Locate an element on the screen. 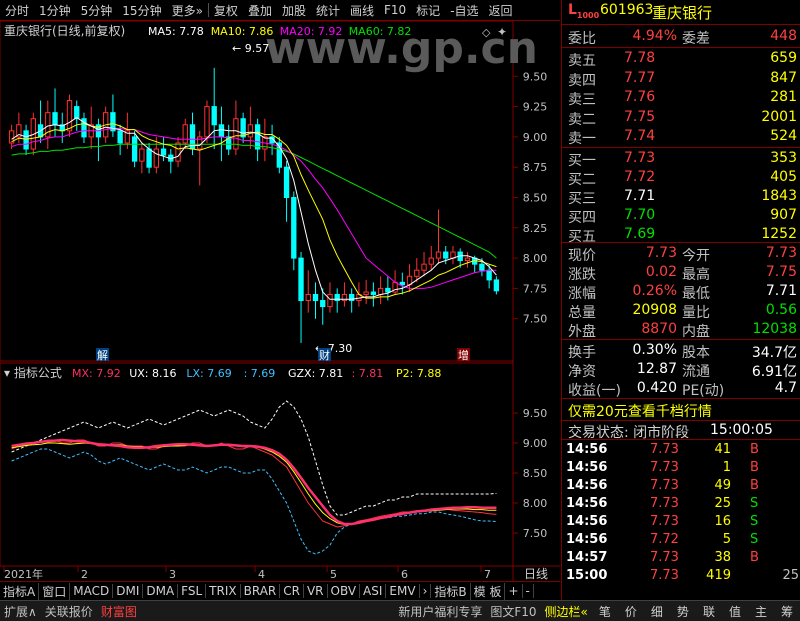 This screenshot has width=800, height=621. toolbar-4: 更多» is located at coordinates (187, 10).